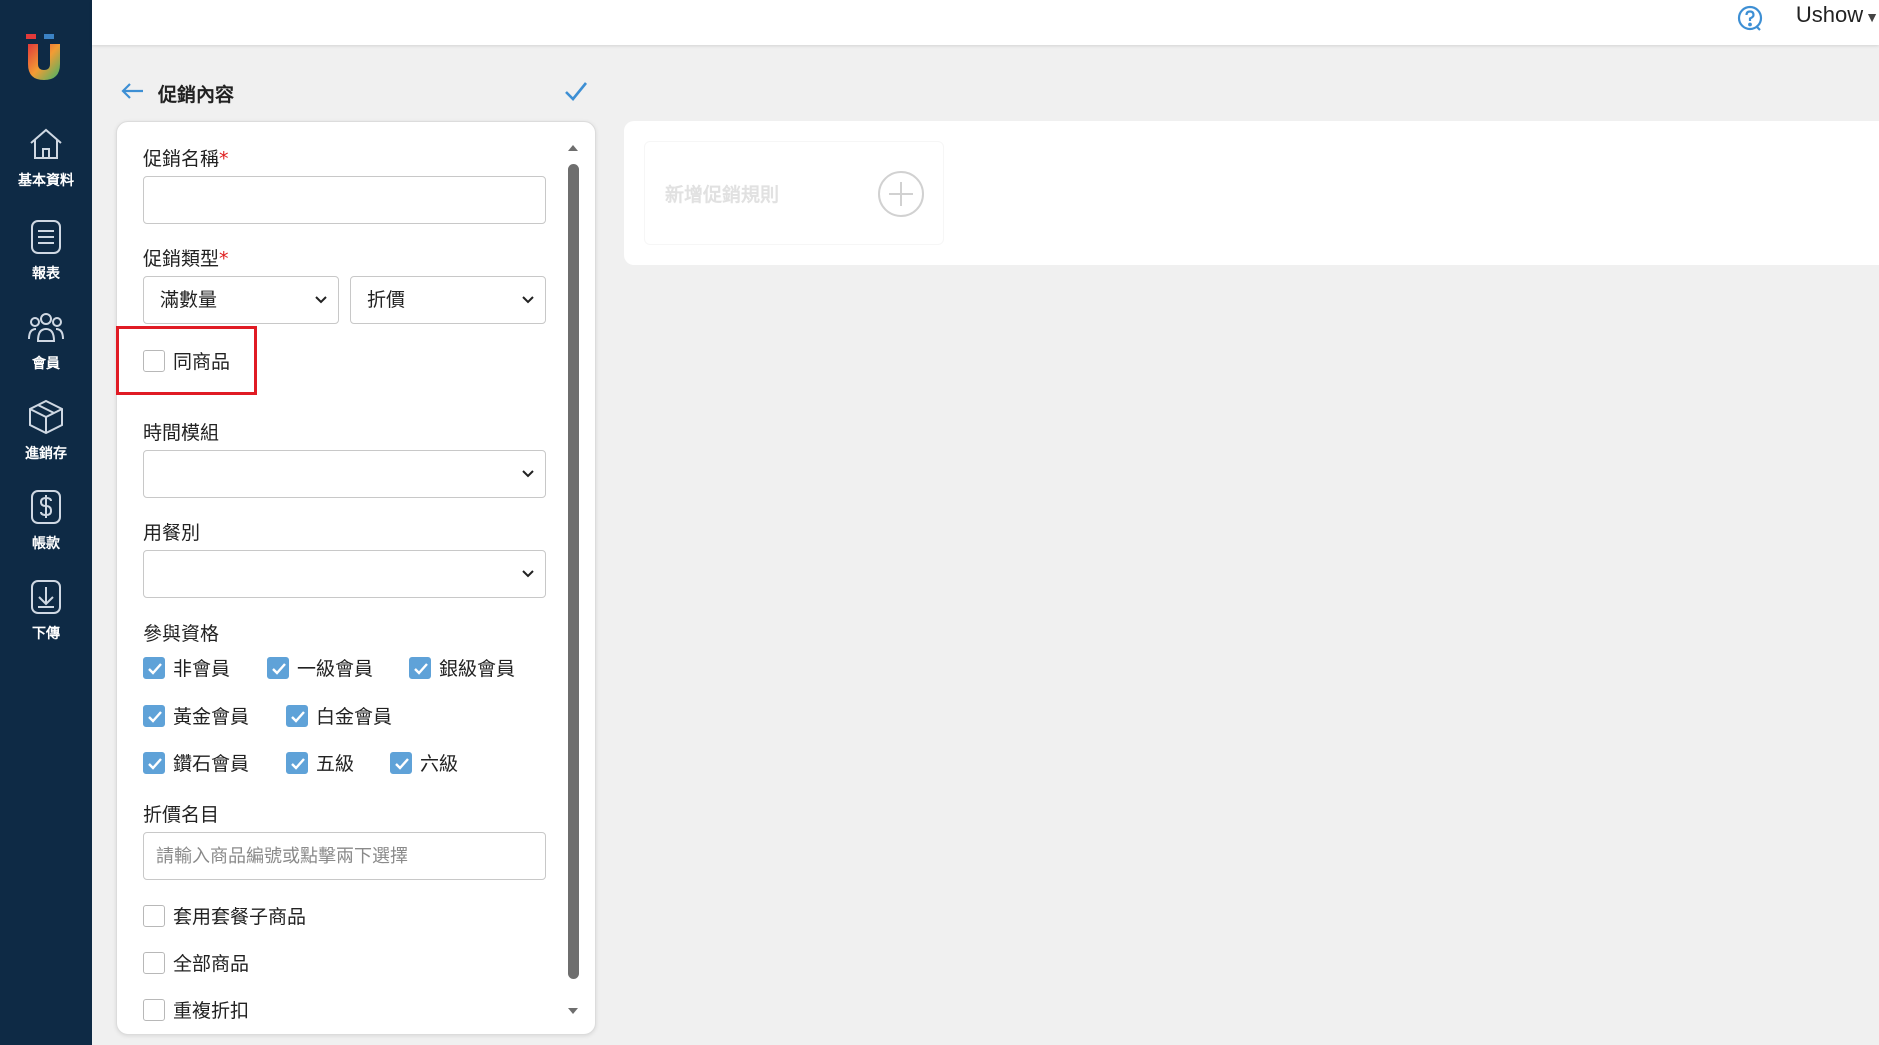 The height and width of the screenshot is (1045, 1879). Describe the element at coordinates (46, 327) in the screenshot. I see `members-icon` at that location.